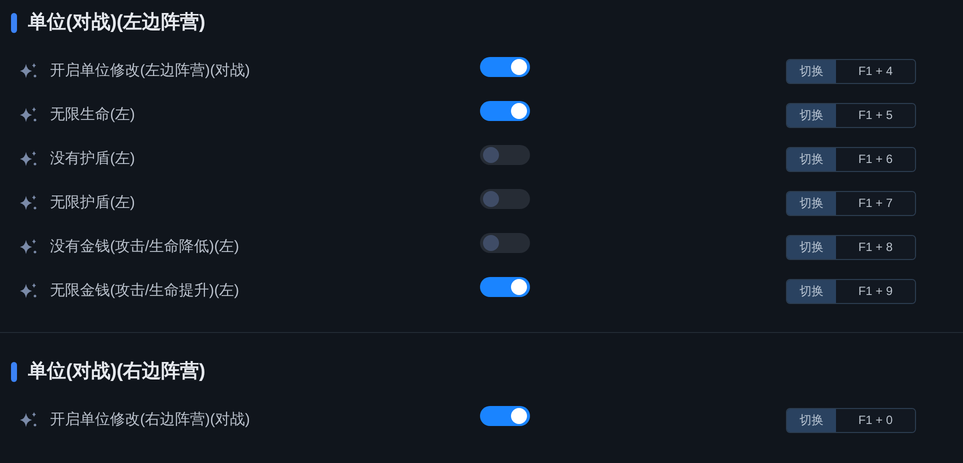 The height and width of the screenshot is (463, 963). What do you see at coordinates (875, 159) in the screenshot?
I see `hotkey-text: F1 + 6` at bounding box center [875, 159].